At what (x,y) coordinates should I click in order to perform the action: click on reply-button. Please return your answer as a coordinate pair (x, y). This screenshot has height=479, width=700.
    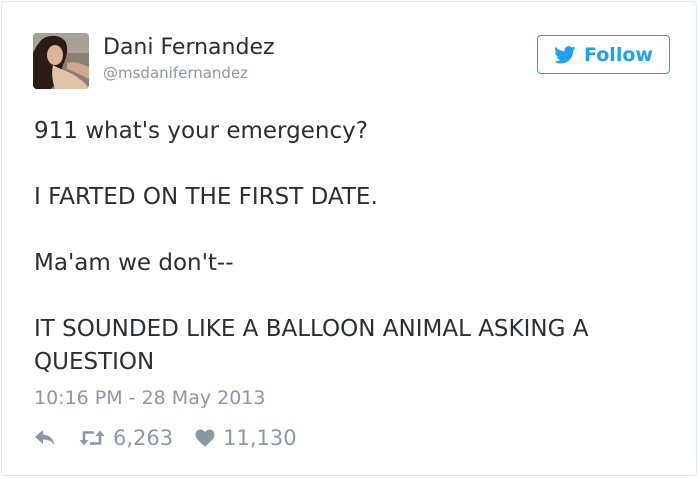
    Looking at the image, I should click on (46, 438).